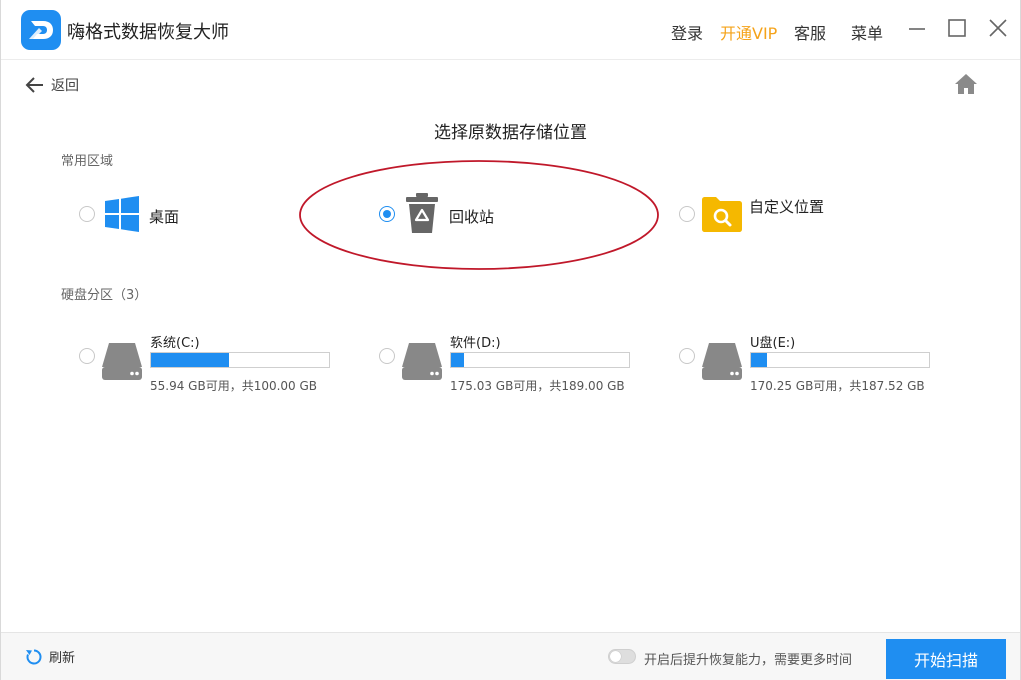  What do you see at coordinates (510, 133) in the screenshot?
I see `page-title: 选择原数据存储位置` at bounding box center [510, 133].